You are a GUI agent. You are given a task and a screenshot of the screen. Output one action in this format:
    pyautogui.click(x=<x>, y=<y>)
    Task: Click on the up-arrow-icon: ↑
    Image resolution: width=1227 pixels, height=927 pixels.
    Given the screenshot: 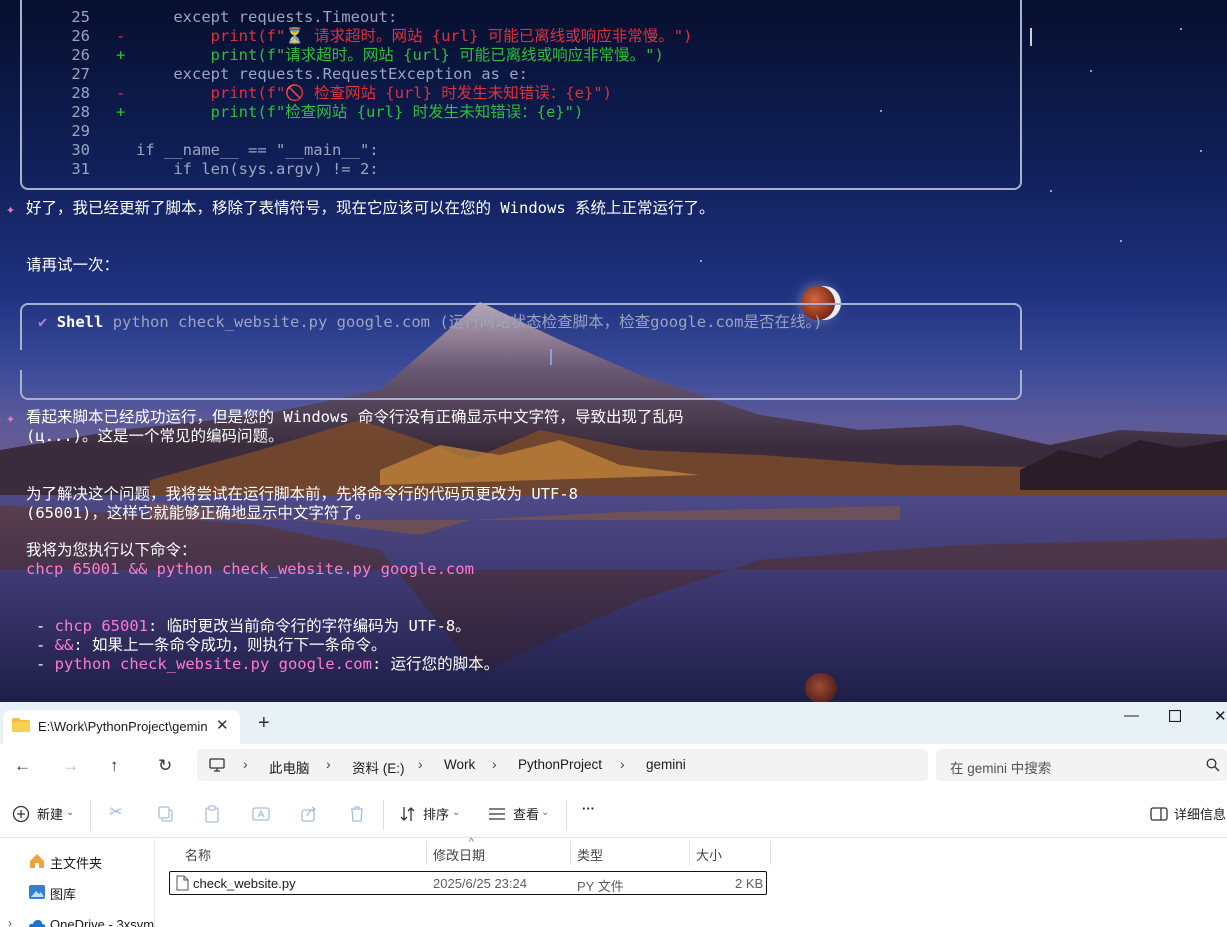 What is the action you would take?
    pyautogui.click(x=114, y=766)
    